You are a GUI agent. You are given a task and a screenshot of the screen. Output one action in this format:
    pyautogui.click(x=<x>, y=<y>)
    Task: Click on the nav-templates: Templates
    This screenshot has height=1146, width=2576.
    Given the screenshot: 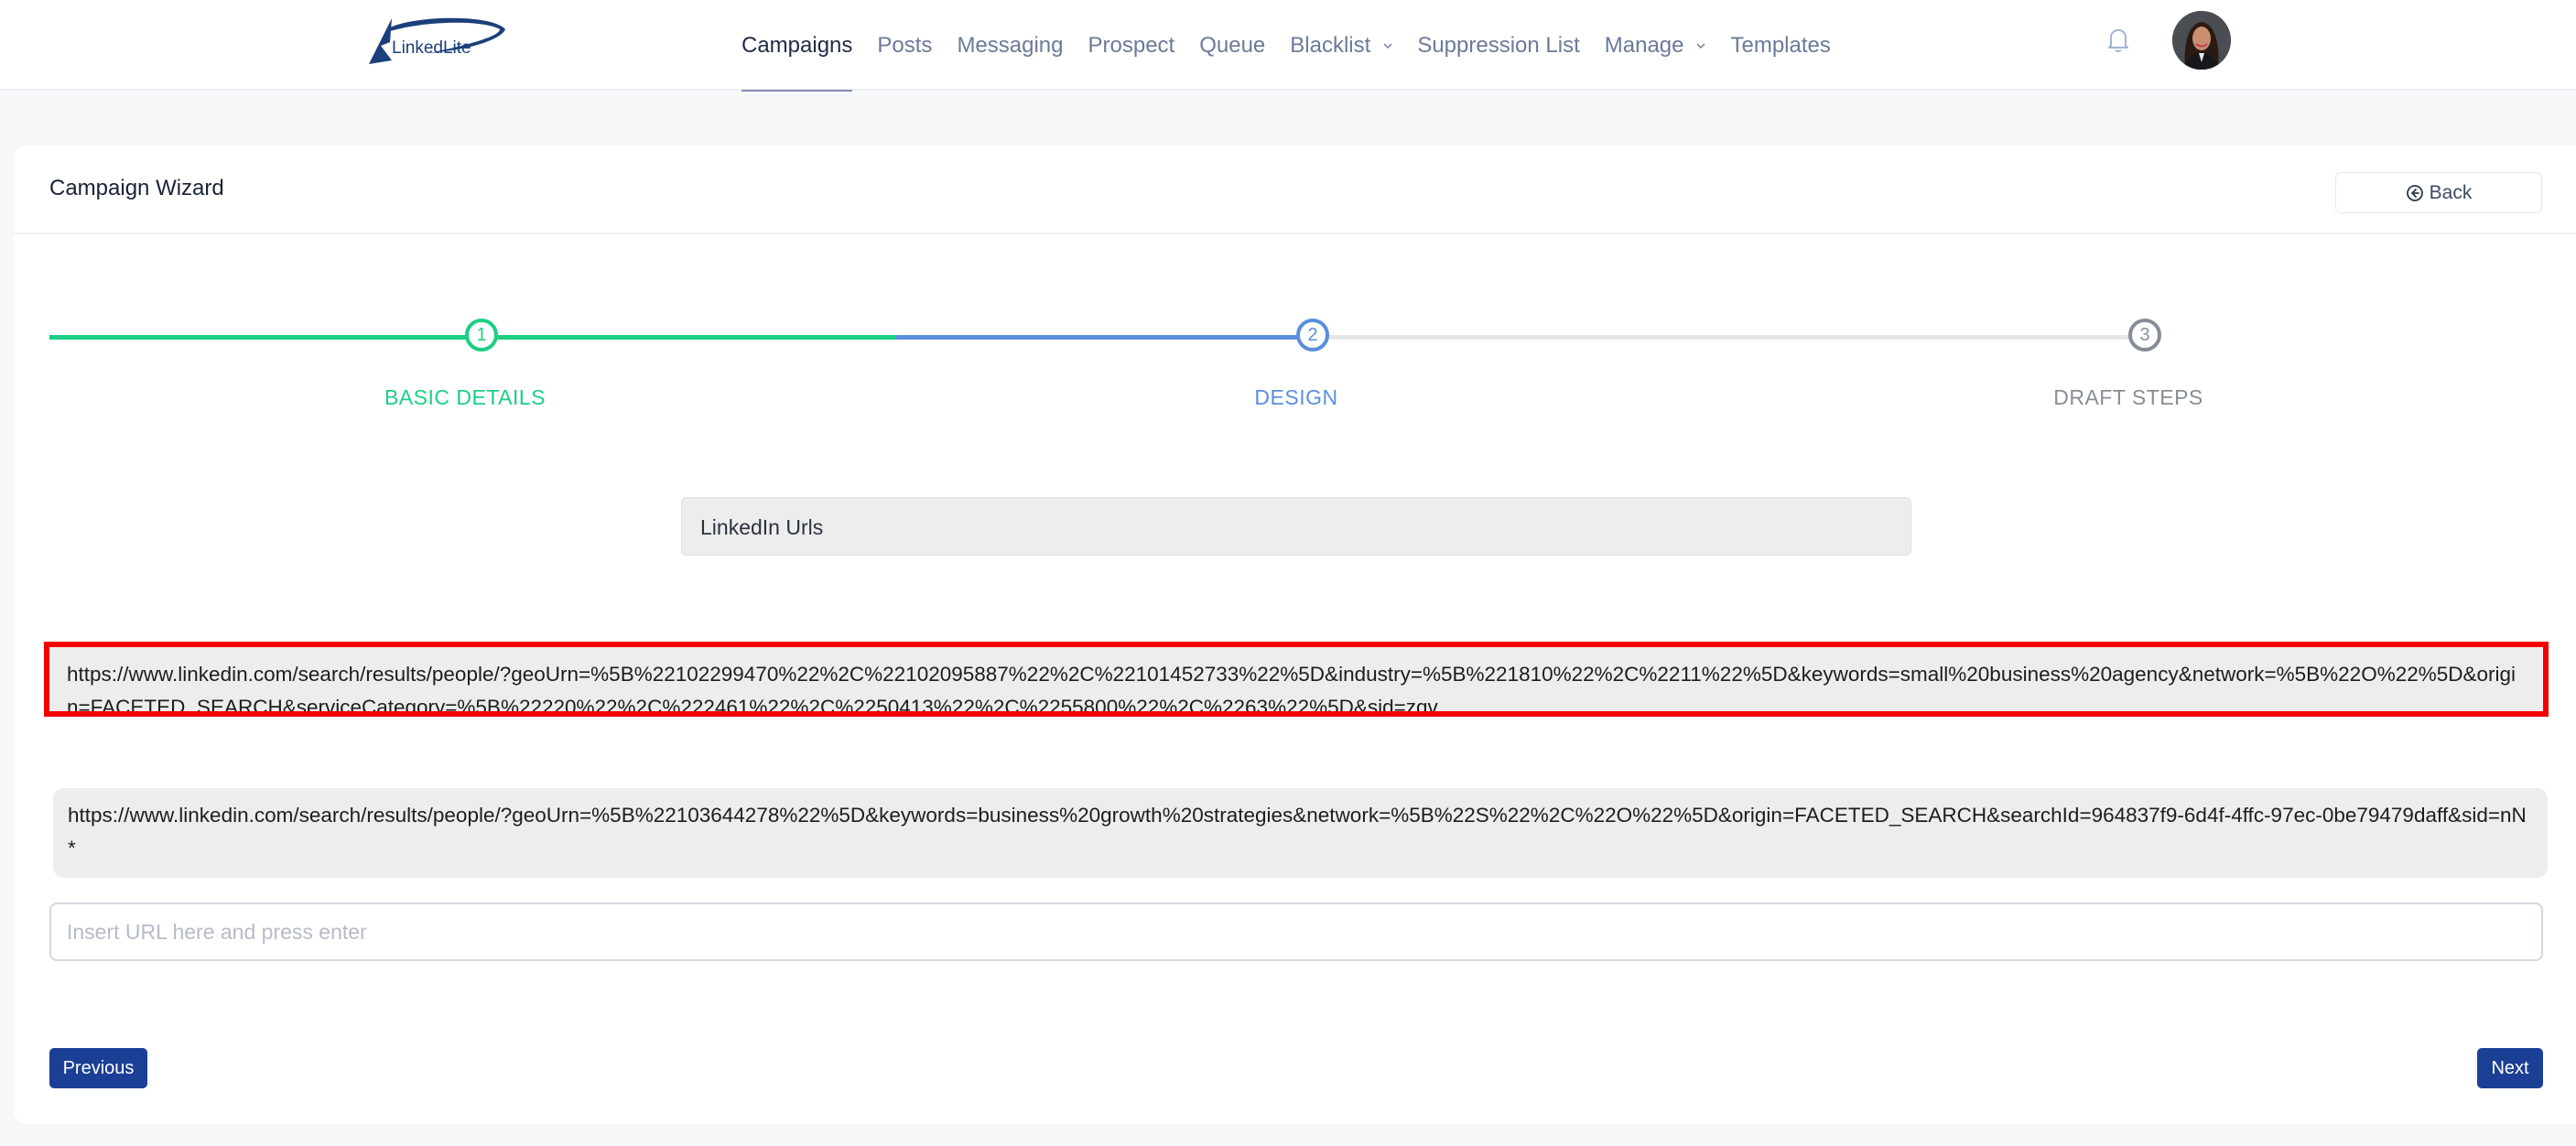 What is the action you would take?
    pyautogui.click(x=1780, y=45)
    